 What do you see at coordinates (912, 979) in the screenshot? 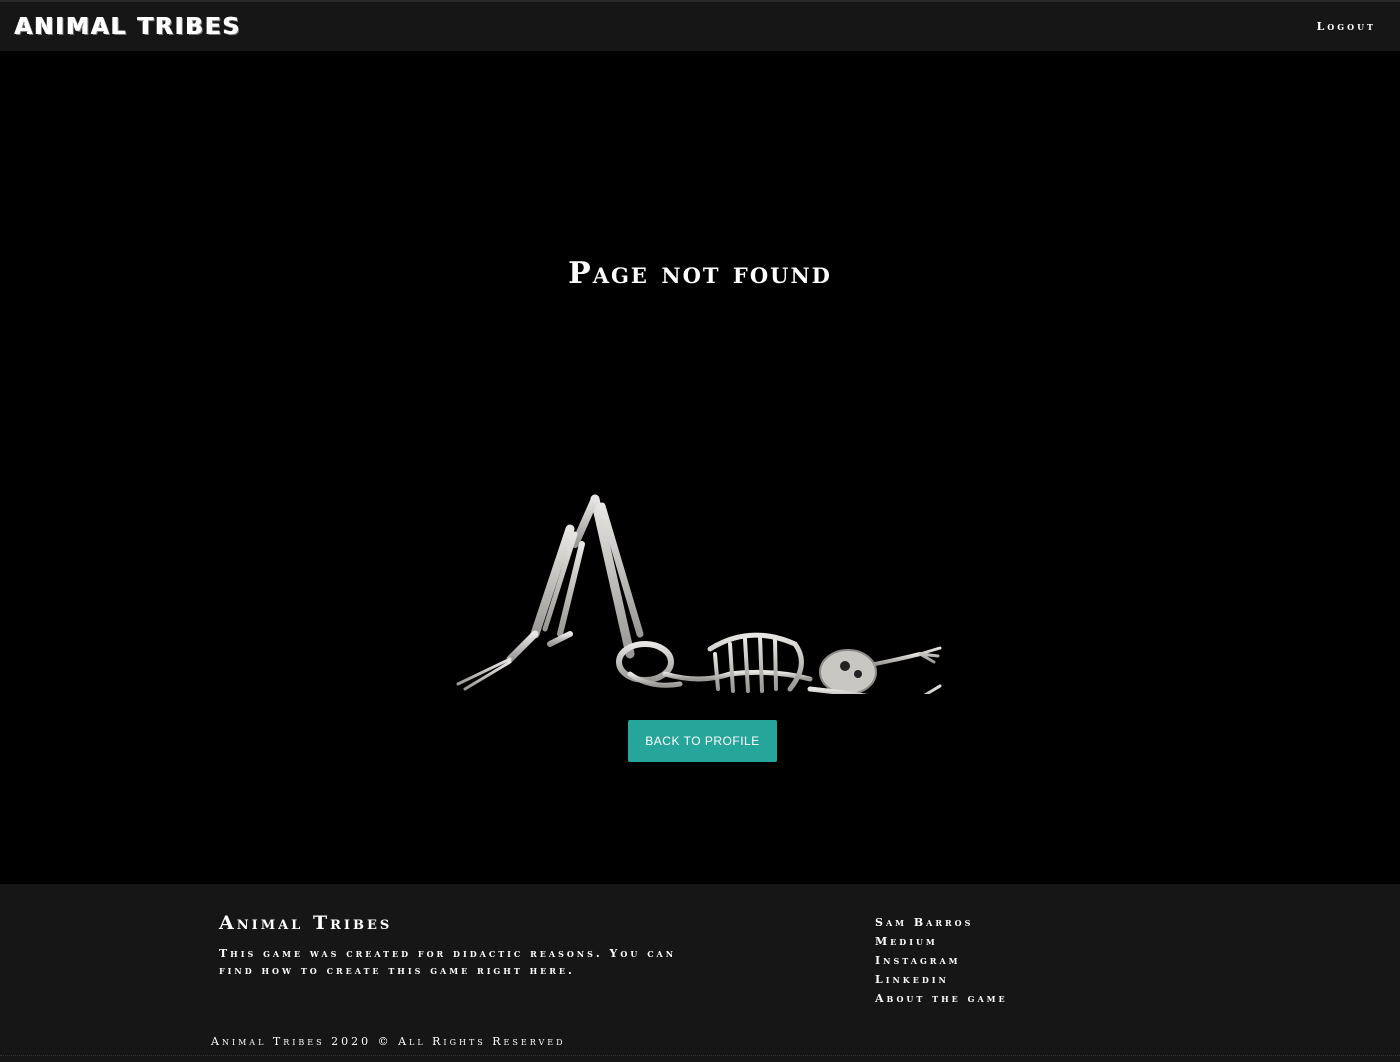
I see `footer-link-linkedin: Linkedin` at bounding box center [912, 979].